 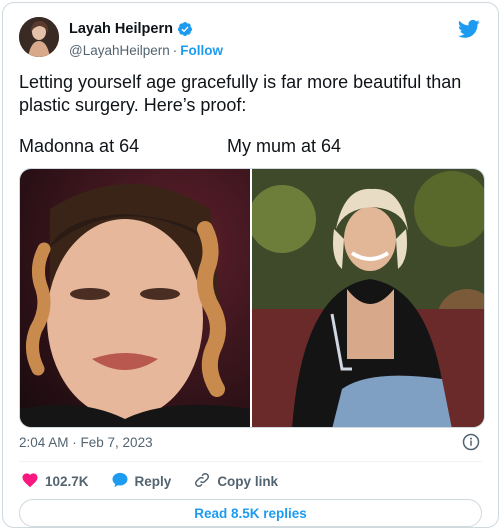 I want to click on tweet-timestamp: 2:04 AM · Feb 7, 2023, so click(x=86, y=442).